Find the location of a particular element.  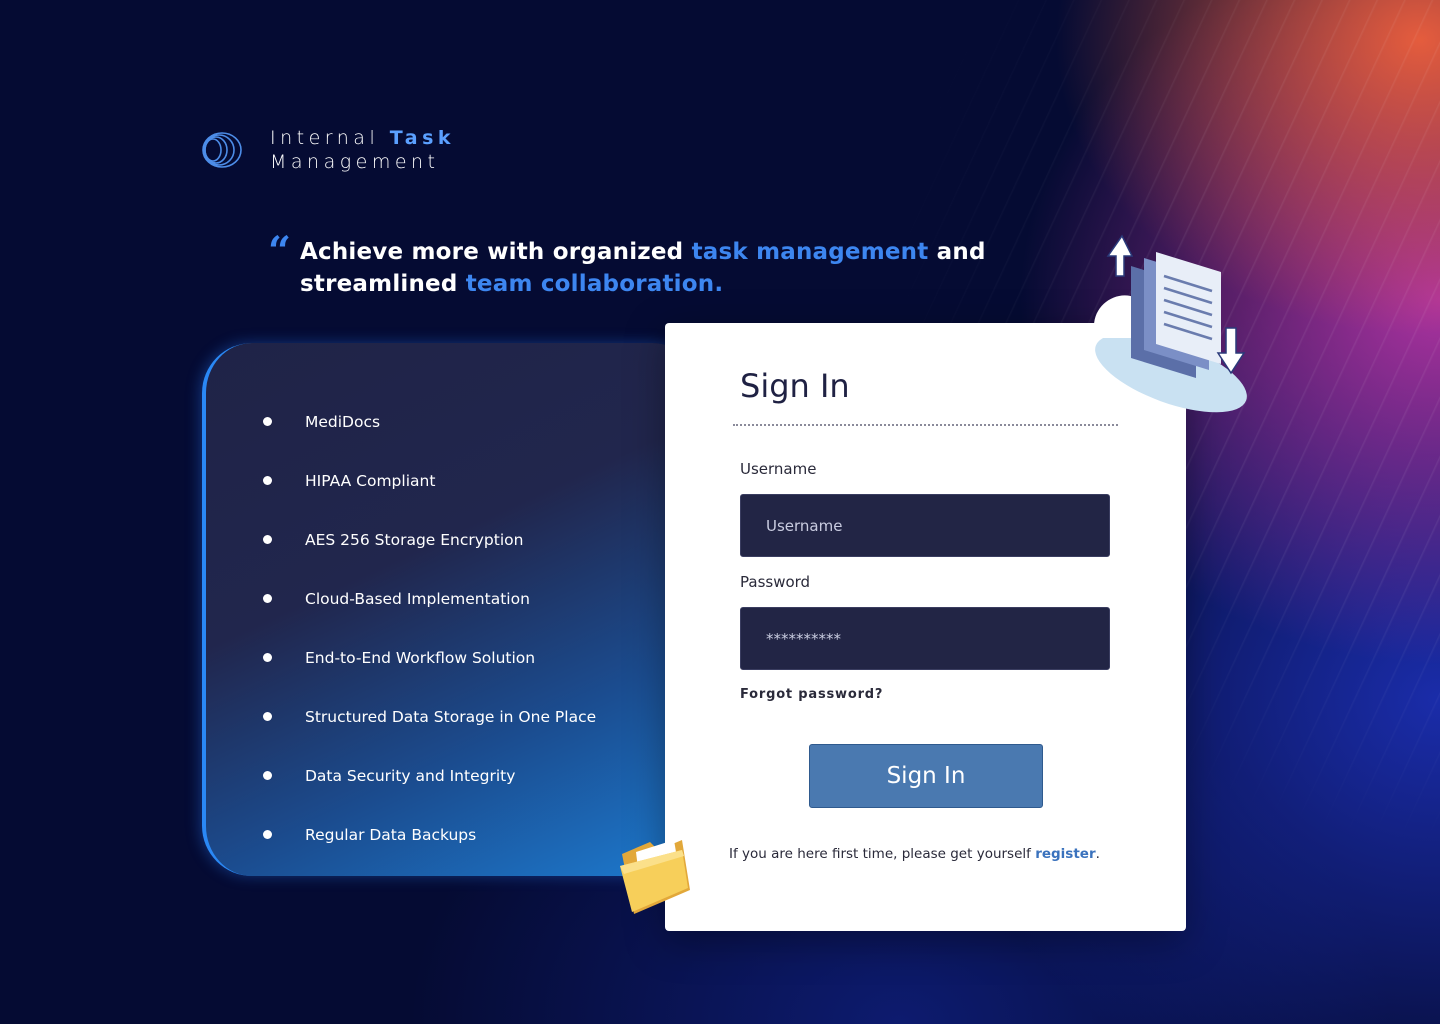

password-label: Password is located at coordinates (775, 582).